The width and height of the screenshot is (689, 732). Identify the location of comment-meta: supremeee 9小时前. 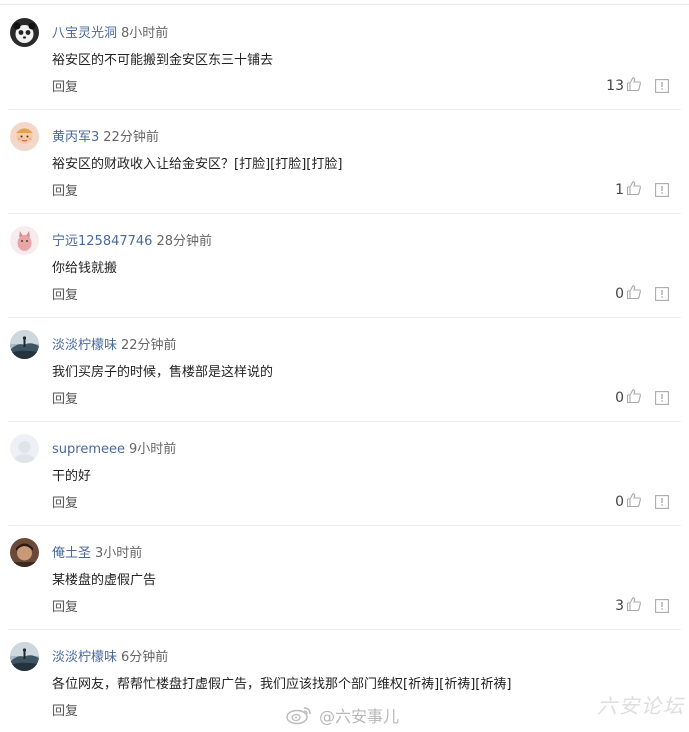
(114, 447).